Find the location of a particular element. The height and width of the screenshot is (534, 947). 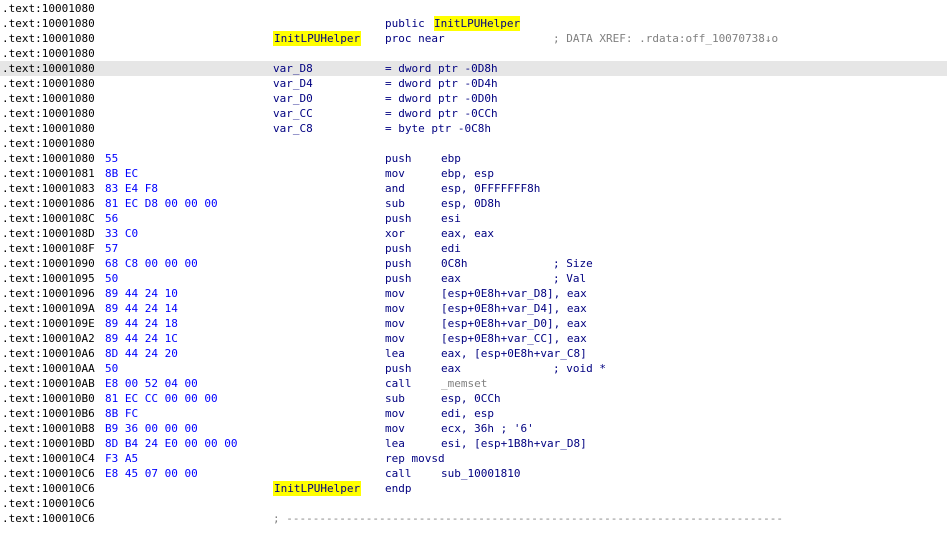

address: .text:10001090 is located at coordinates (48, 263).